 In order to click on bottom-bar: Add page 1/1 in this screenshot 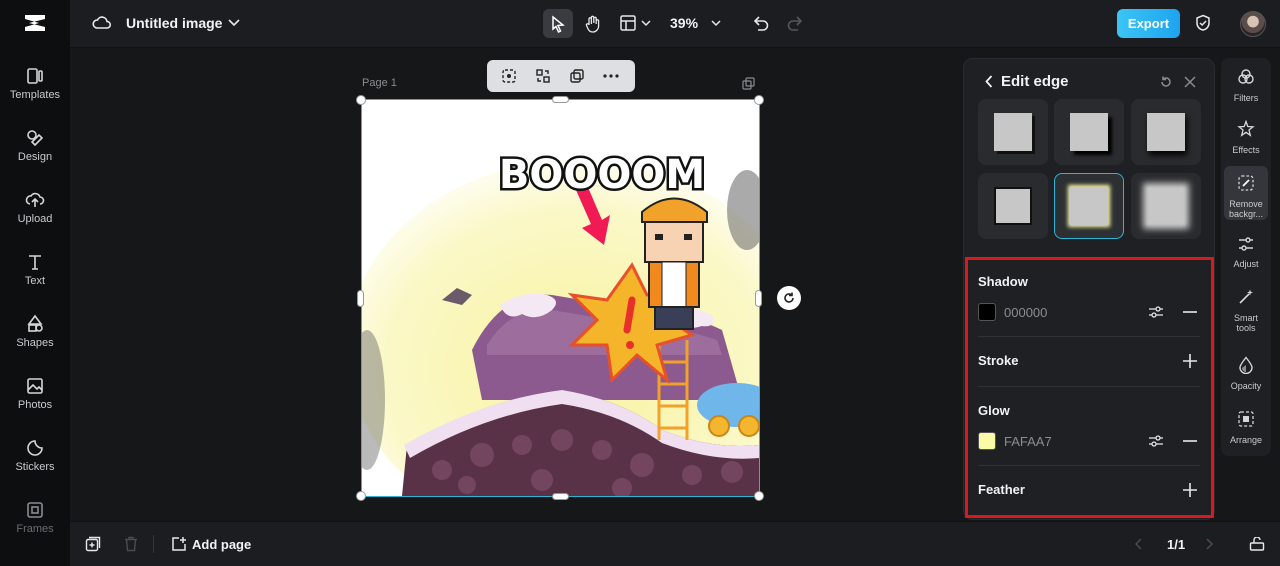, I will do `click(675, 543)`.